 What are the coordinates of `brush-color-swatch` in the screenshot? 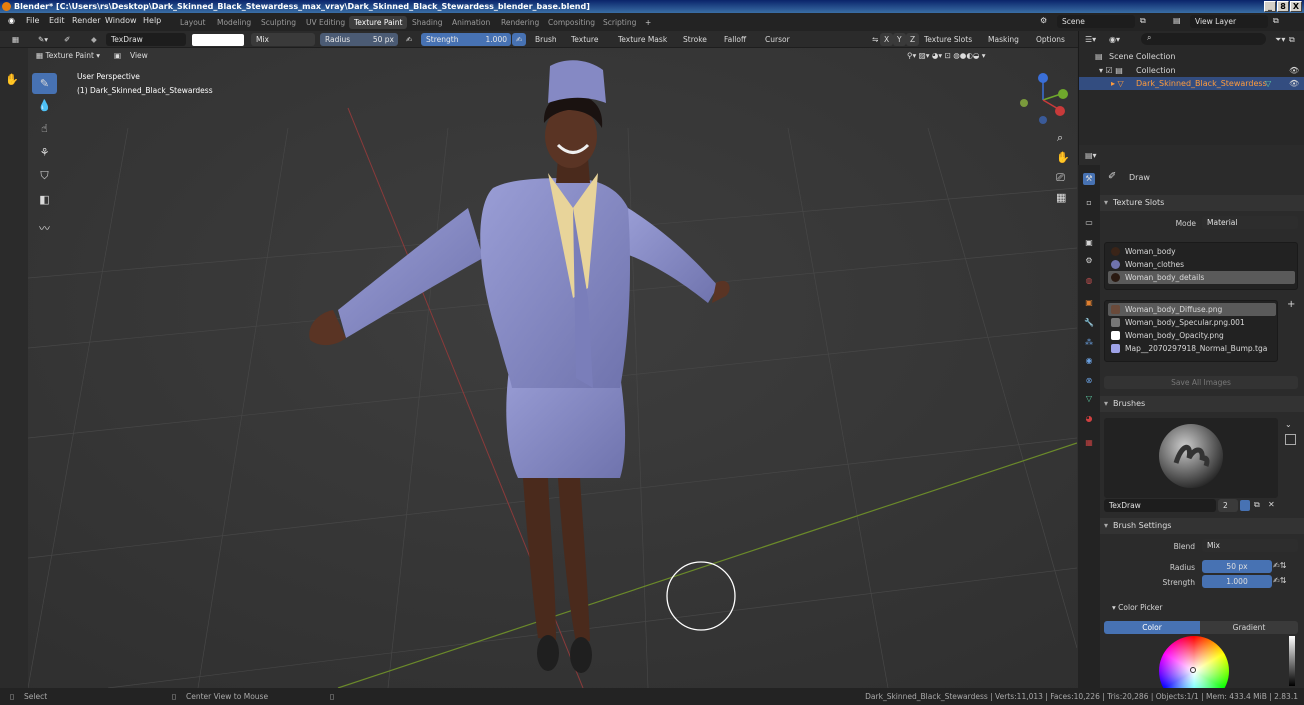 It's located at (218, 40).